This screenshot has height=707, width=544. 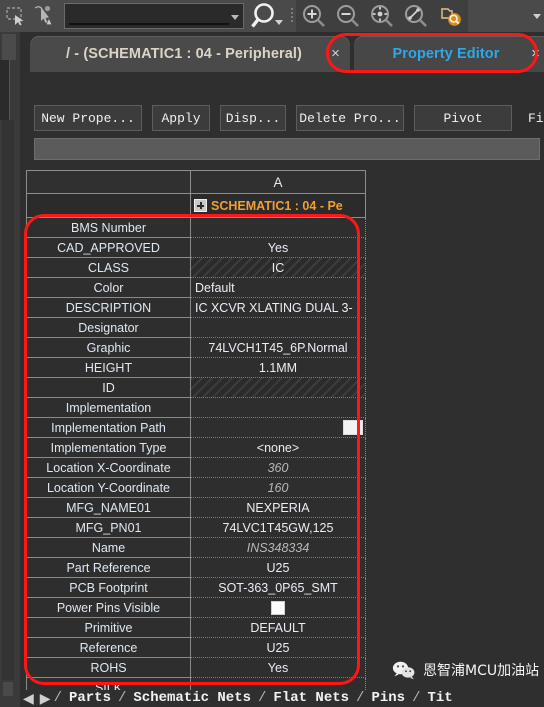 What do you see at coordinates (311, 698) in the screenshot?
I see `sheet-tab-flat-nets: Flat Nets` at bounding box center [311, 698].